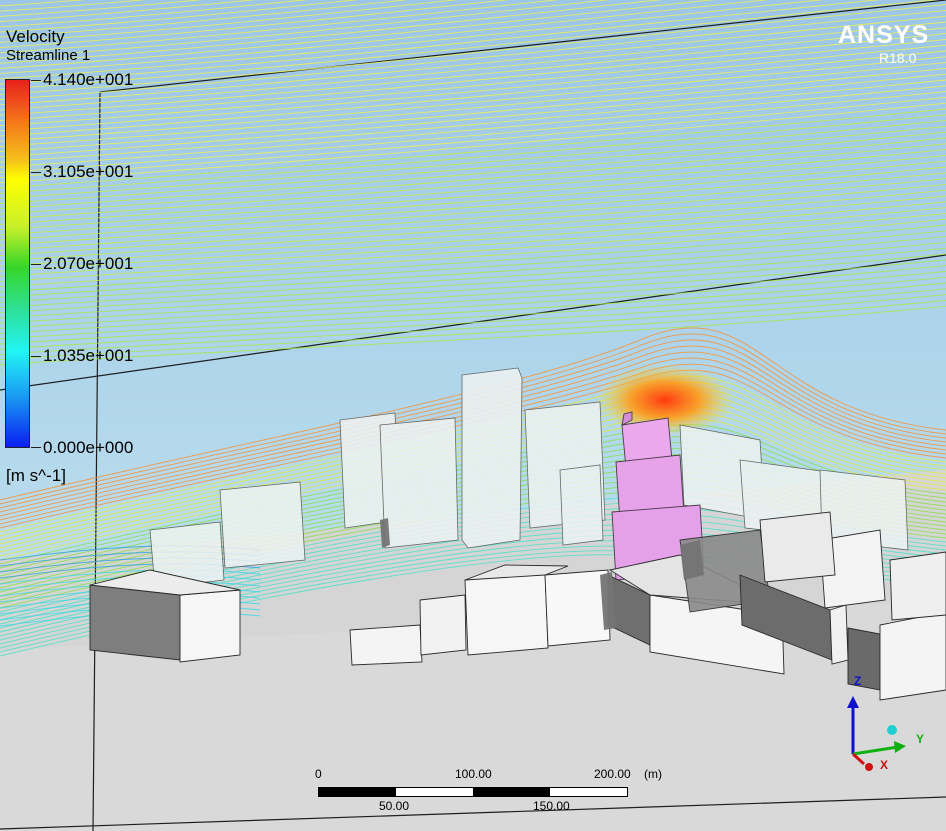 The image size is (946, 831). I want to click on velocity-colorbar, so click(17, 263).